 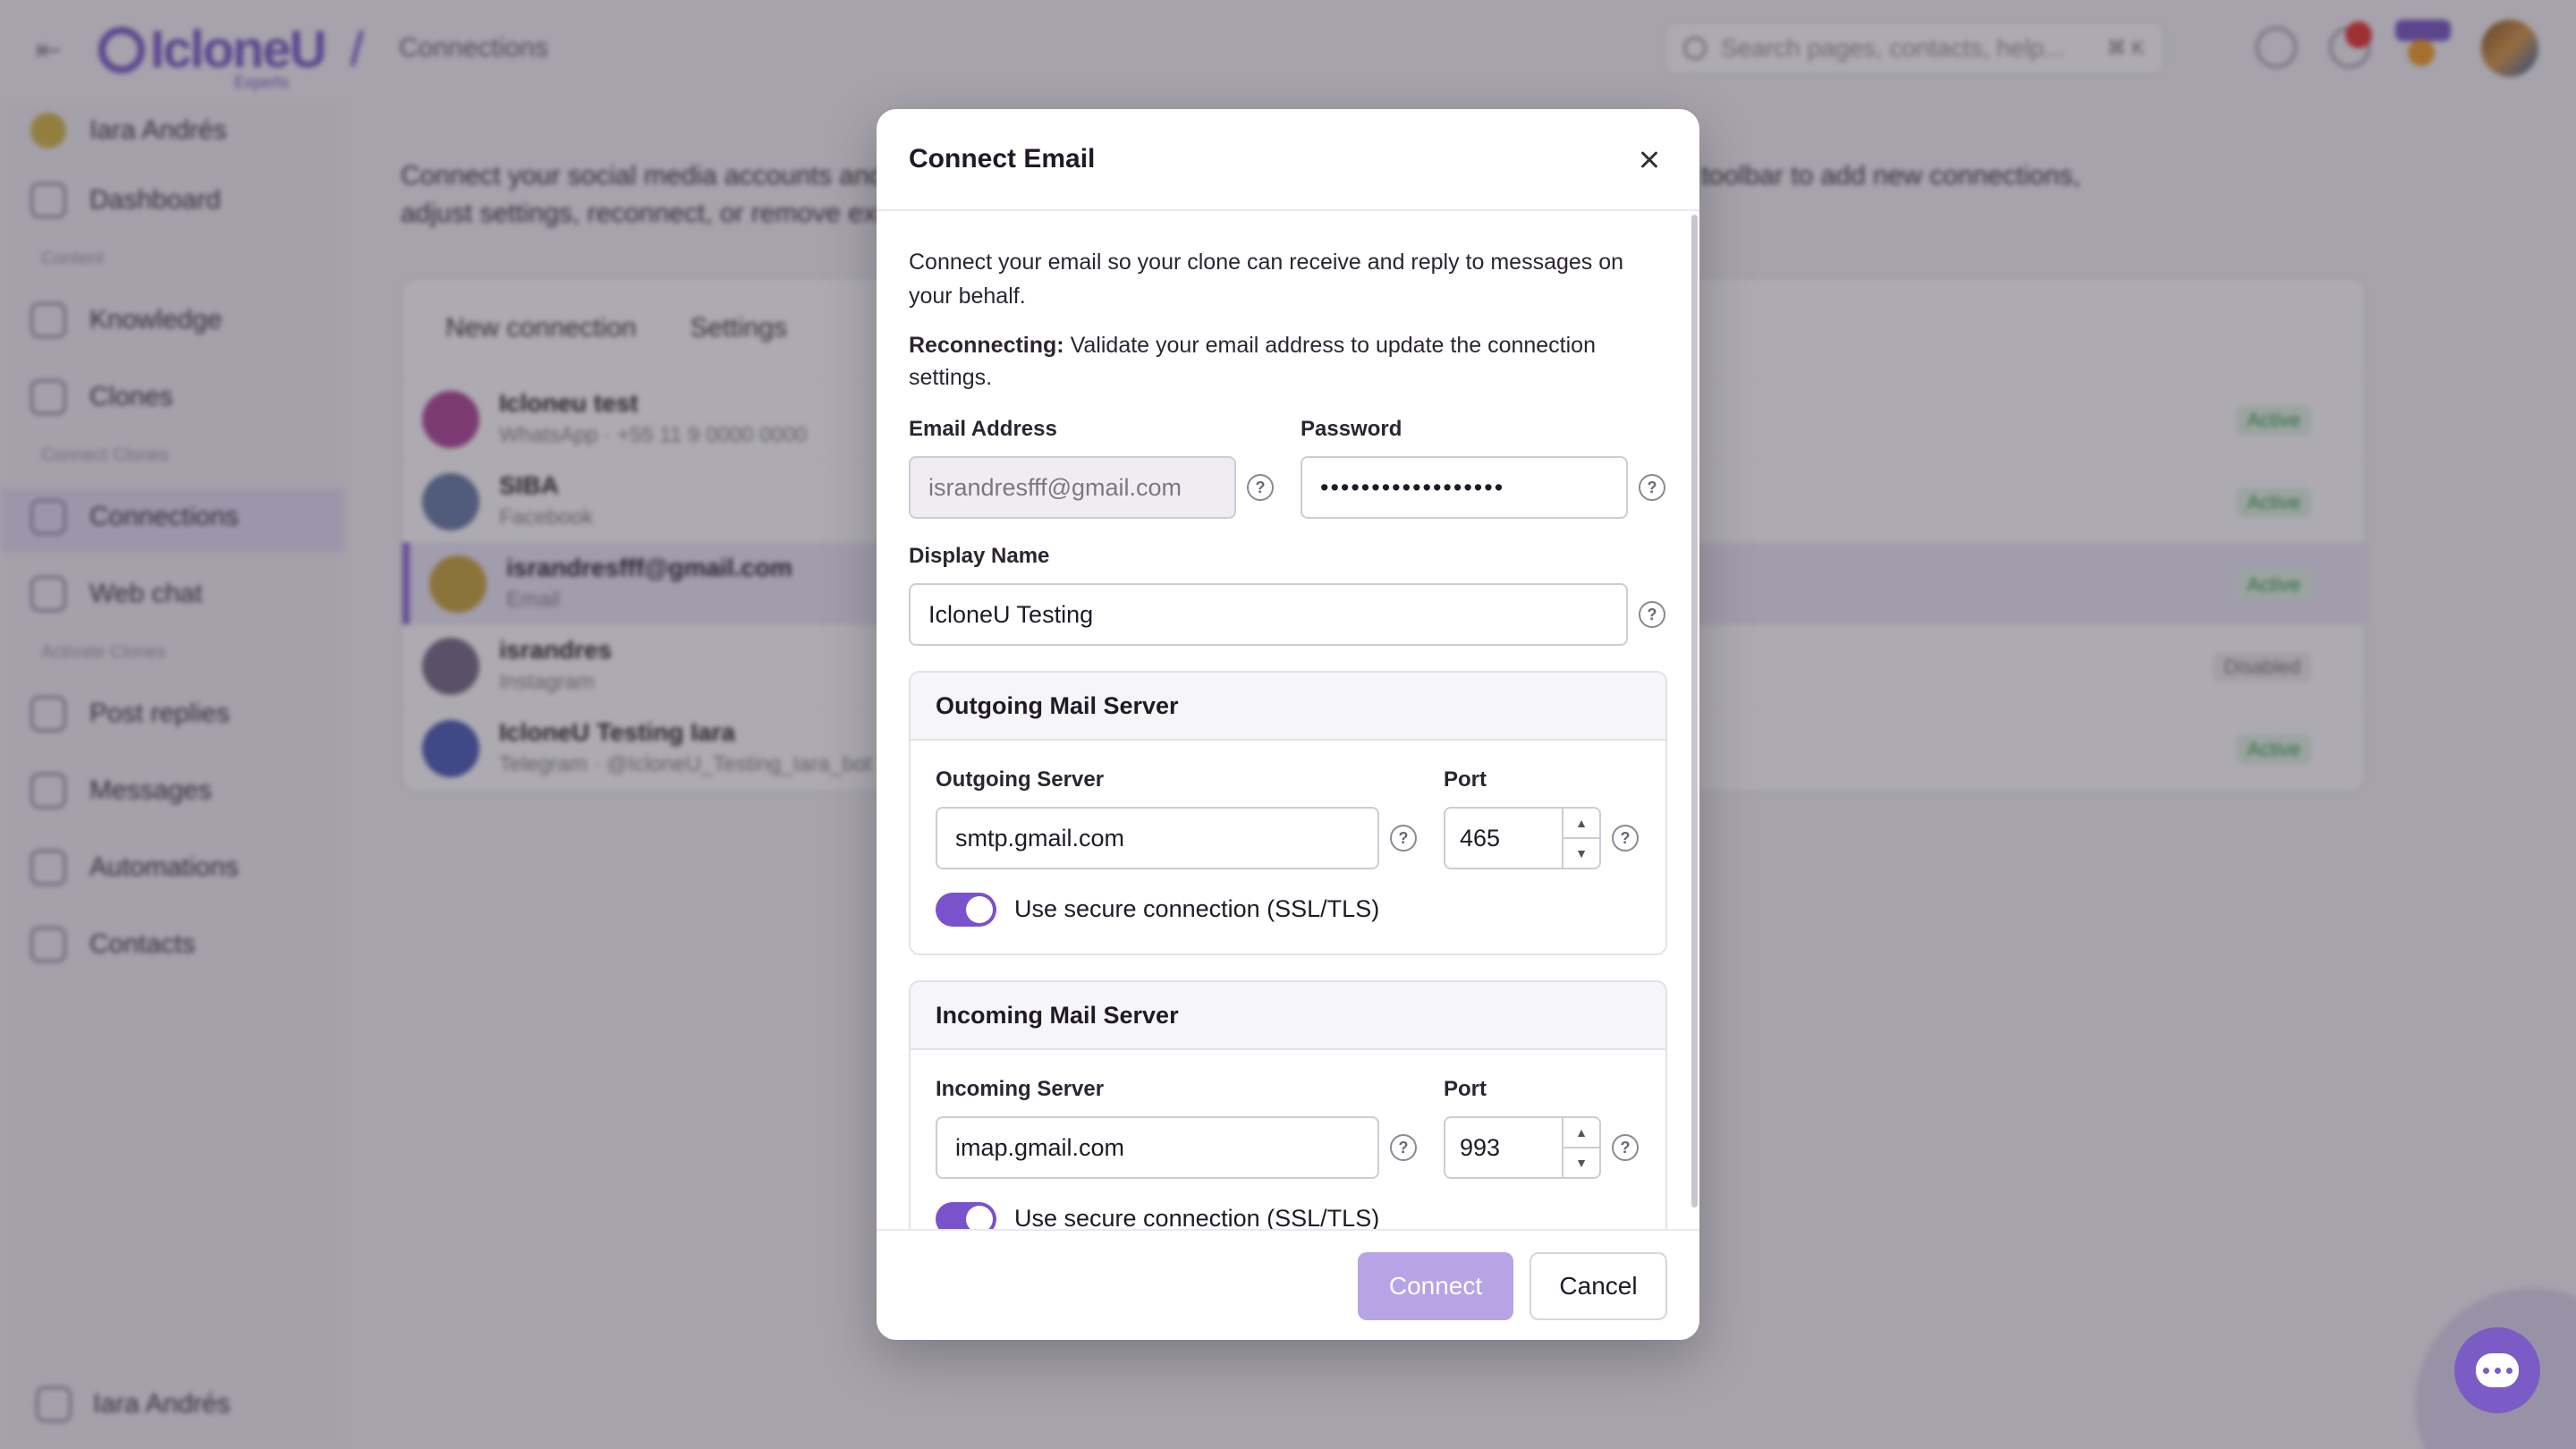 What do you see at coordinates (979, 909) in the screenshot?
I see `toggle-knob` at bounding box center [979, 909].